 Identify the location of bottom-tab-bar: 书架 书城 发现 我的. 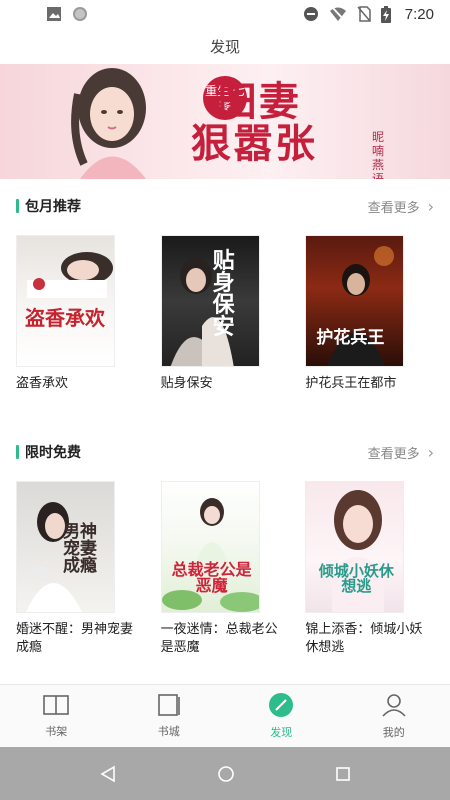
(225, 715).